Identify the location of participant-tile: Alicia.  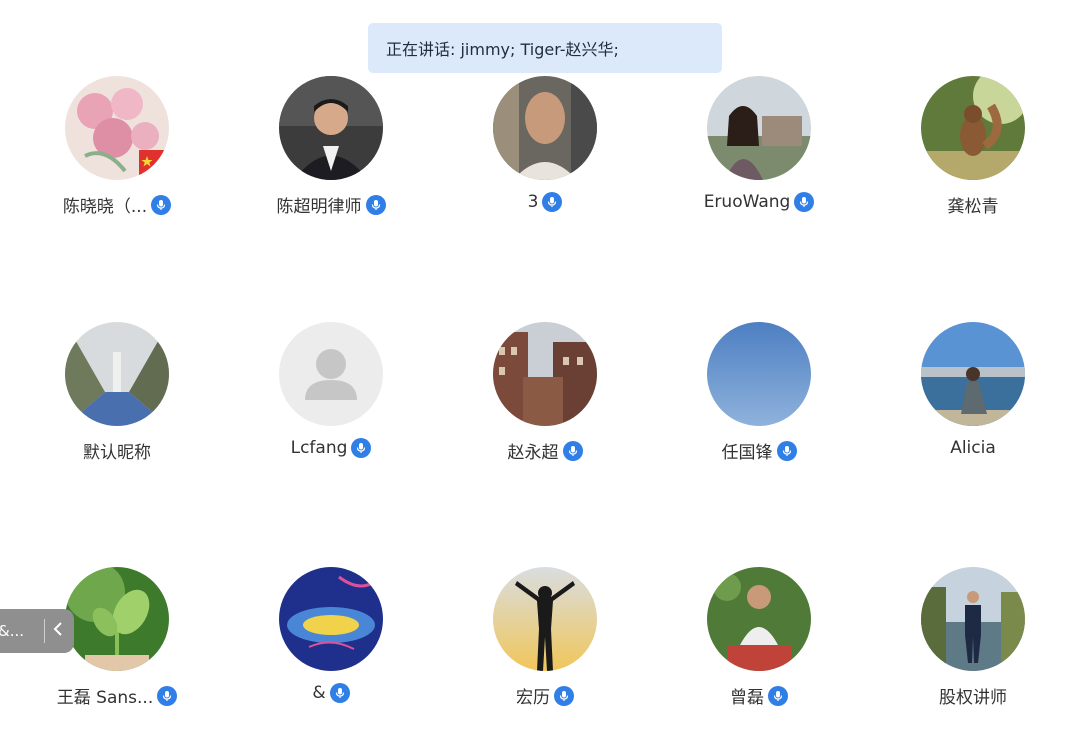
(973, 397).